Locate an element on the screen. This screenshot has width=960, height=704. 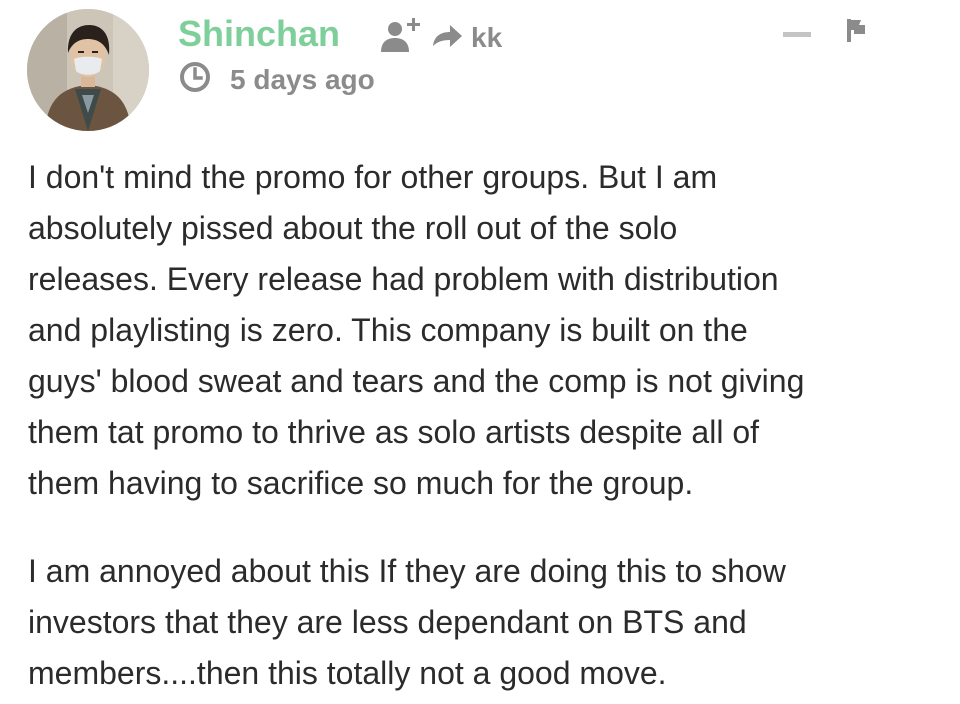
minimize-icon is located at coordinates (797, 34).